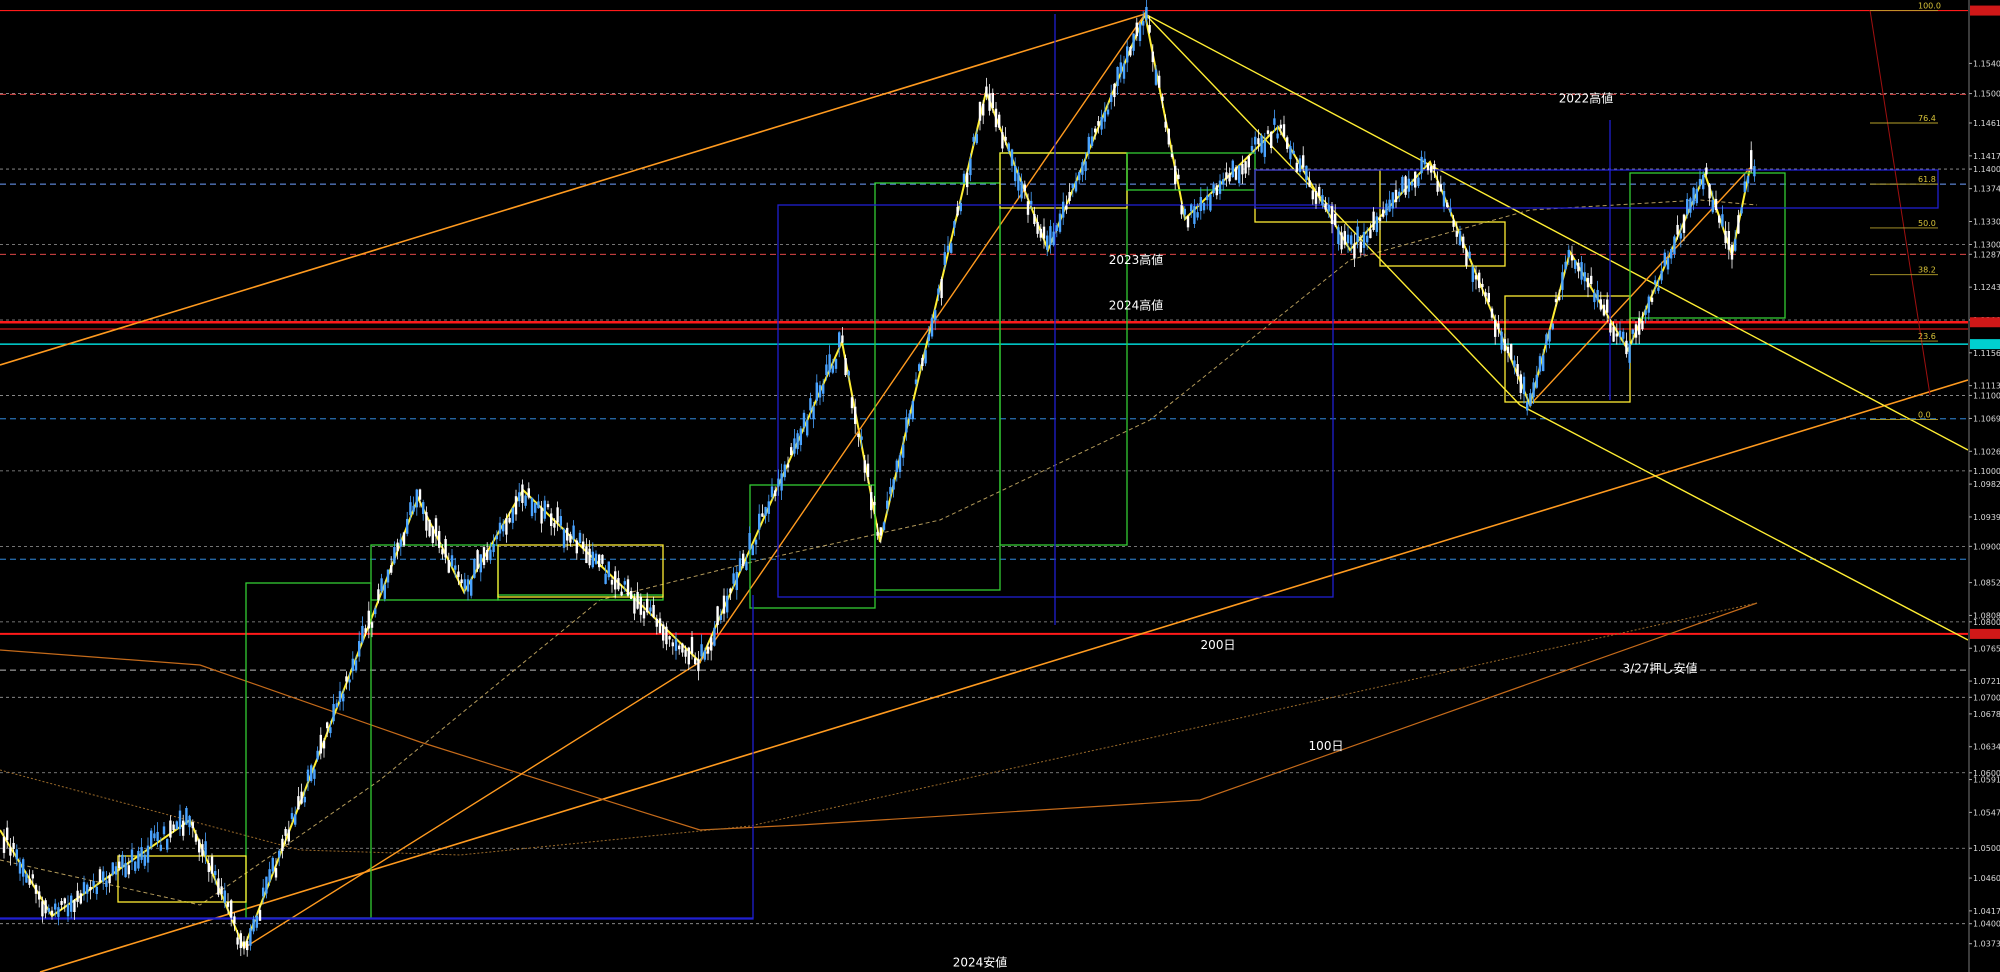  I want to click on price-tick-label: 1.07650, so click(1986, 648).